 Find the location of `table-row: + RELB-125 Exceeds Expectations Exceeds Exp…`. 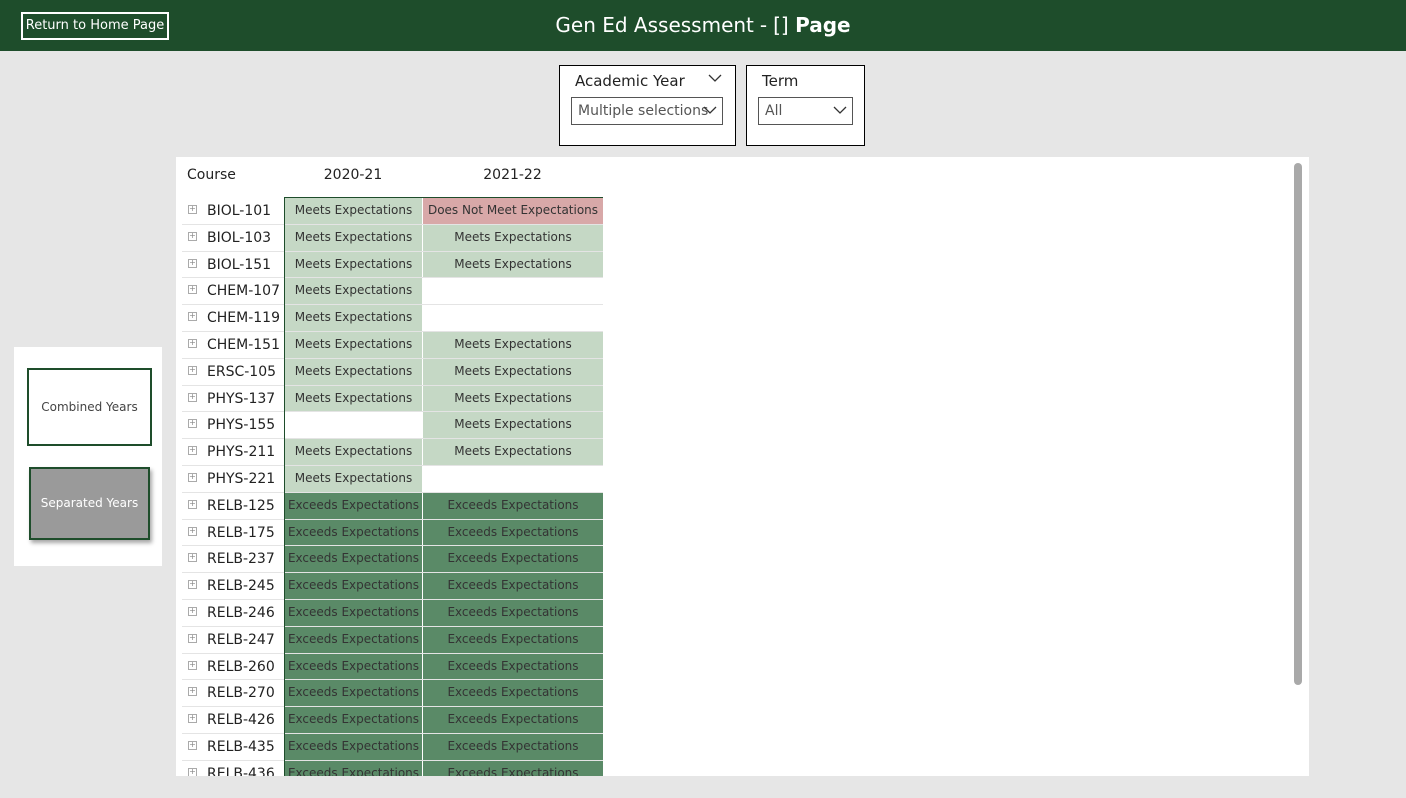

table-row: + RELB-125 Exceeds Expectations Exceeds Exp… is located at coordinates (392, 506).